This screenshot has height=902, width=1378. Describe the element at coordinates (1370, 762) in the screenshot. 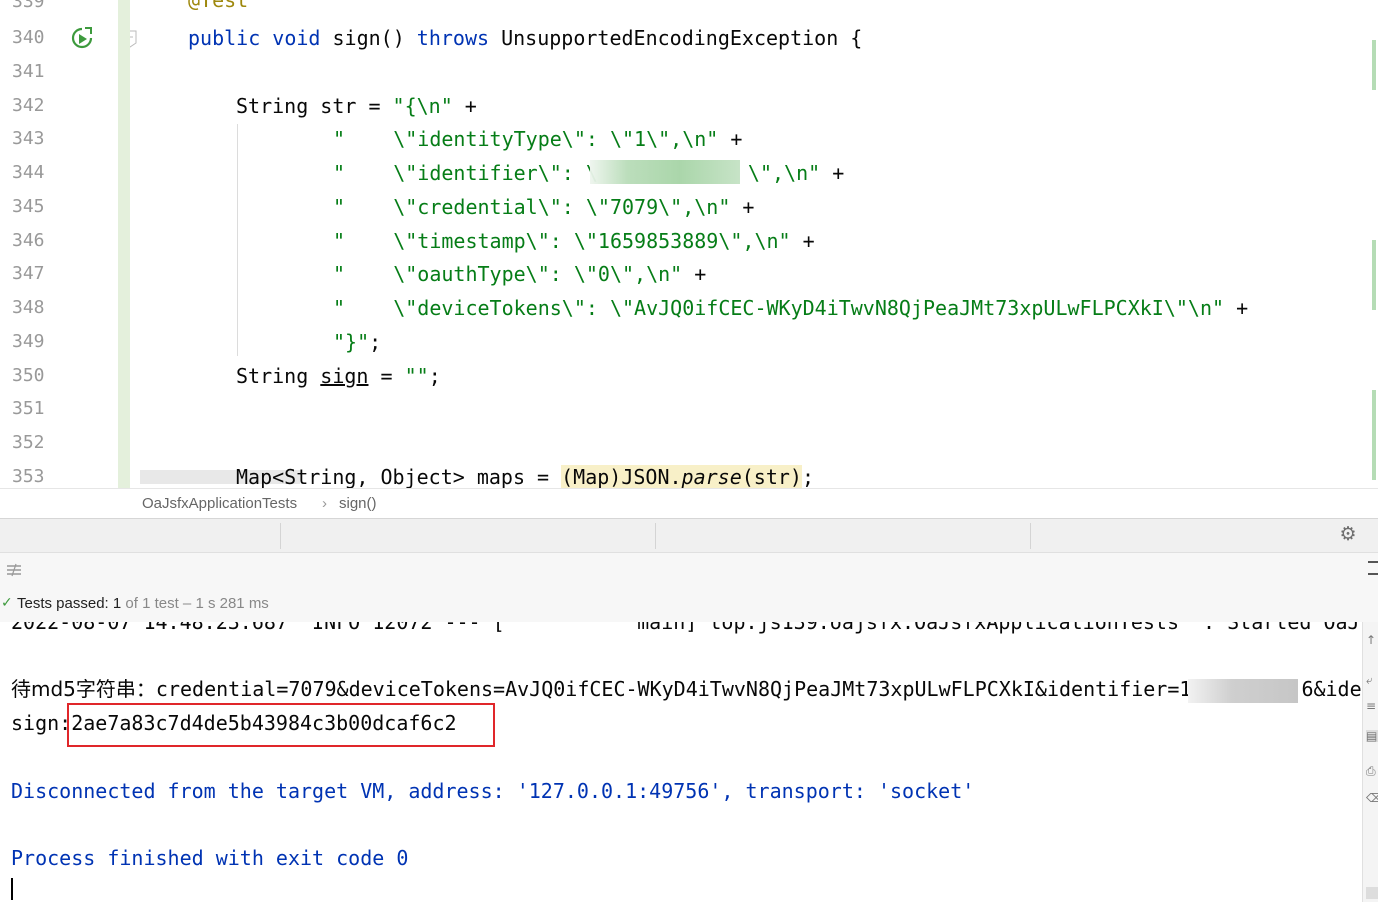

I see `console-right-toolbar: ↑ ⤶ ≡ ▤ ⎙ ⌫` at that location.